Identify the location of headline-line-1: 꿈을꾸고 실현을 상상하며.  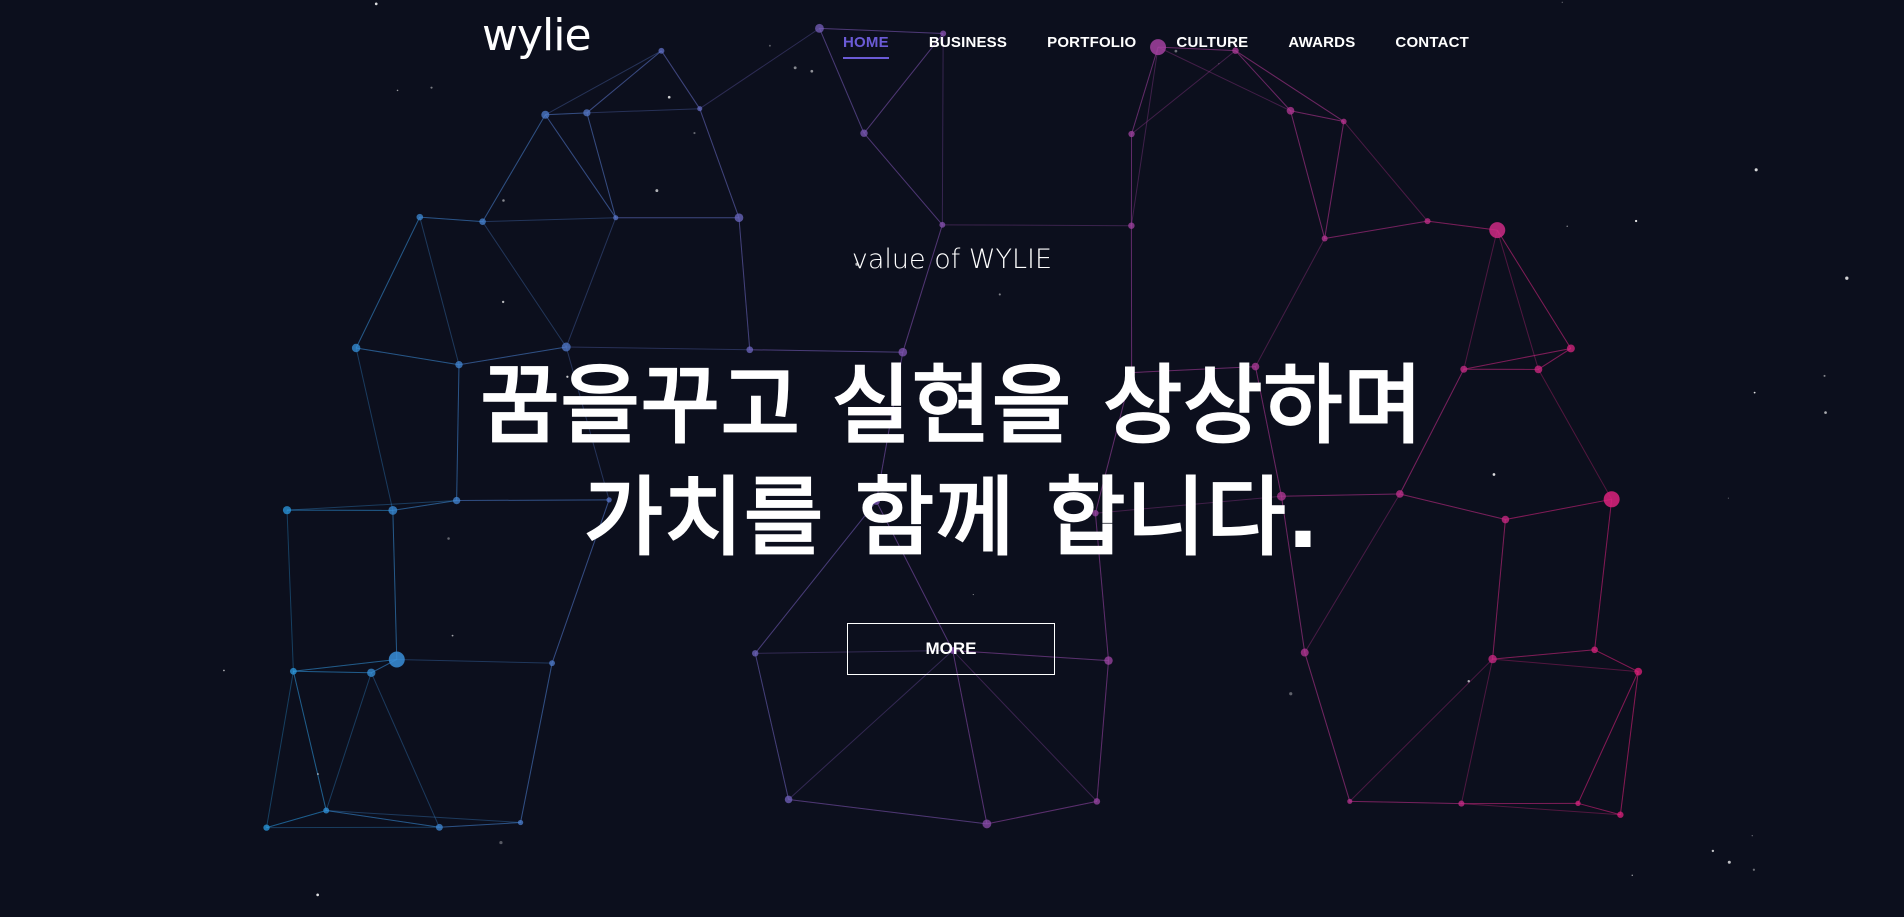
(952, 406).